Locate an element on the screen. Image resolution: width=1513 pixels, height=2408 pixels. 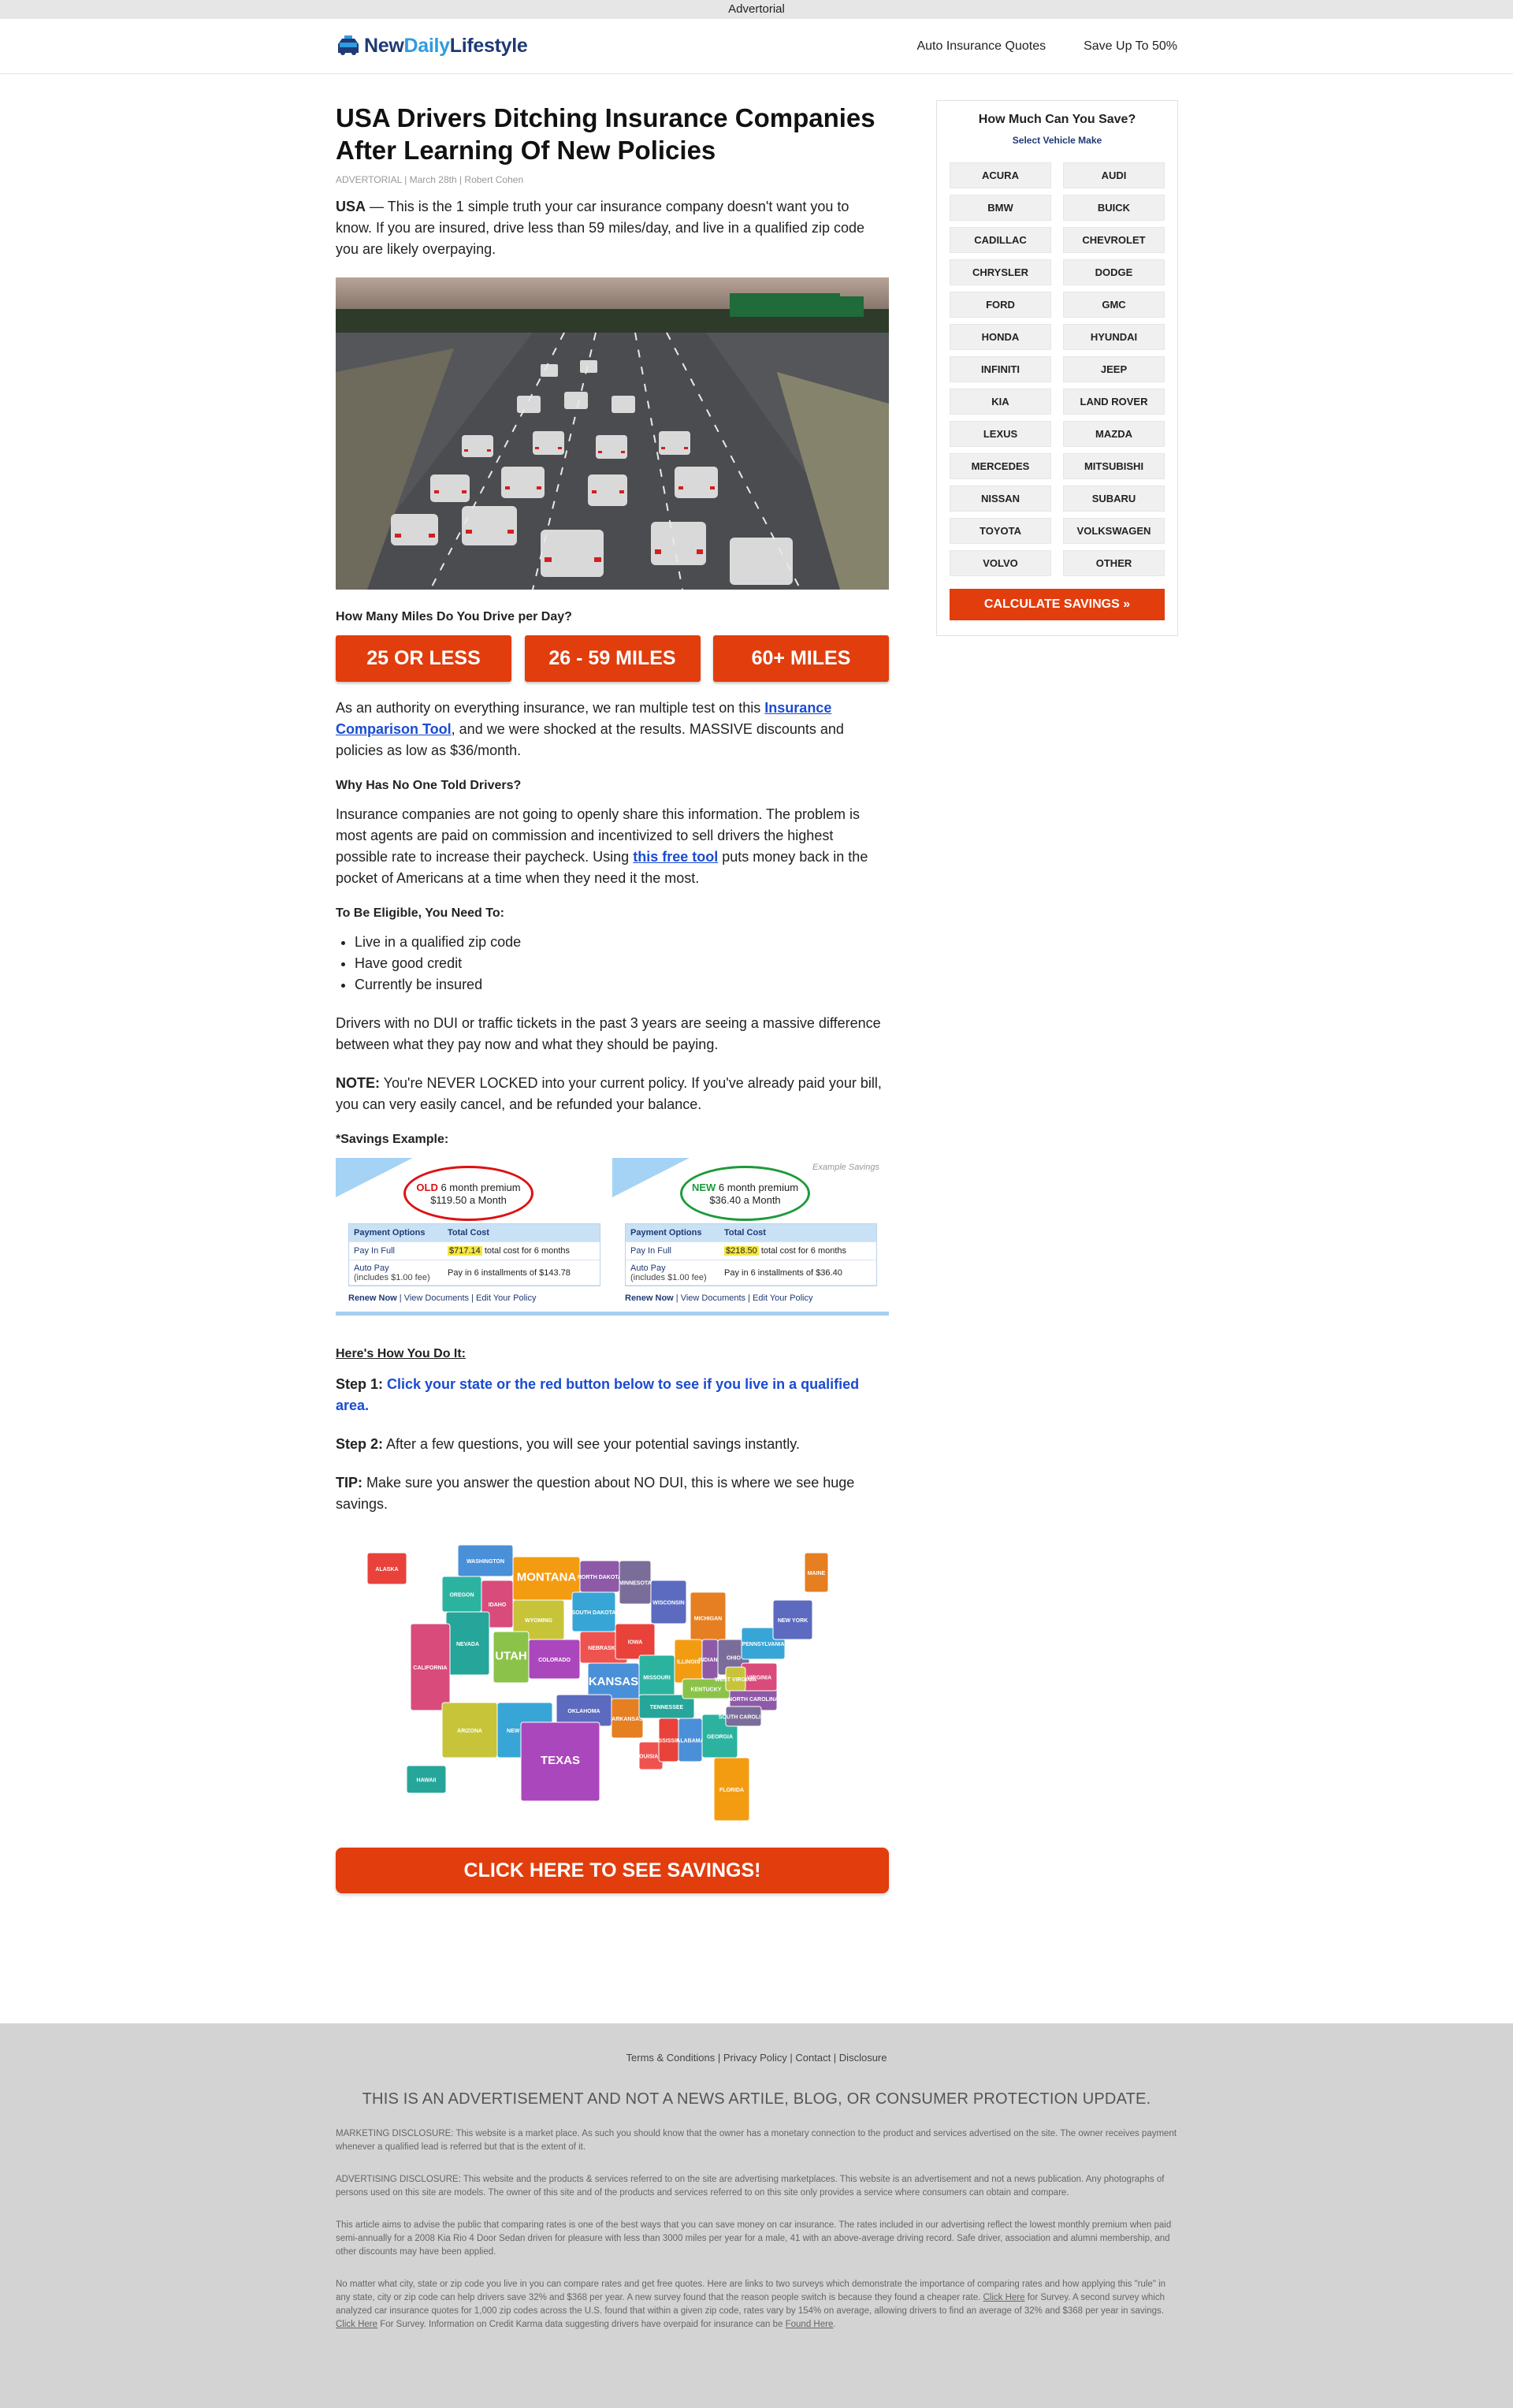
make-button-infiniti: INFINITI is located at coordinates (1000, 369).